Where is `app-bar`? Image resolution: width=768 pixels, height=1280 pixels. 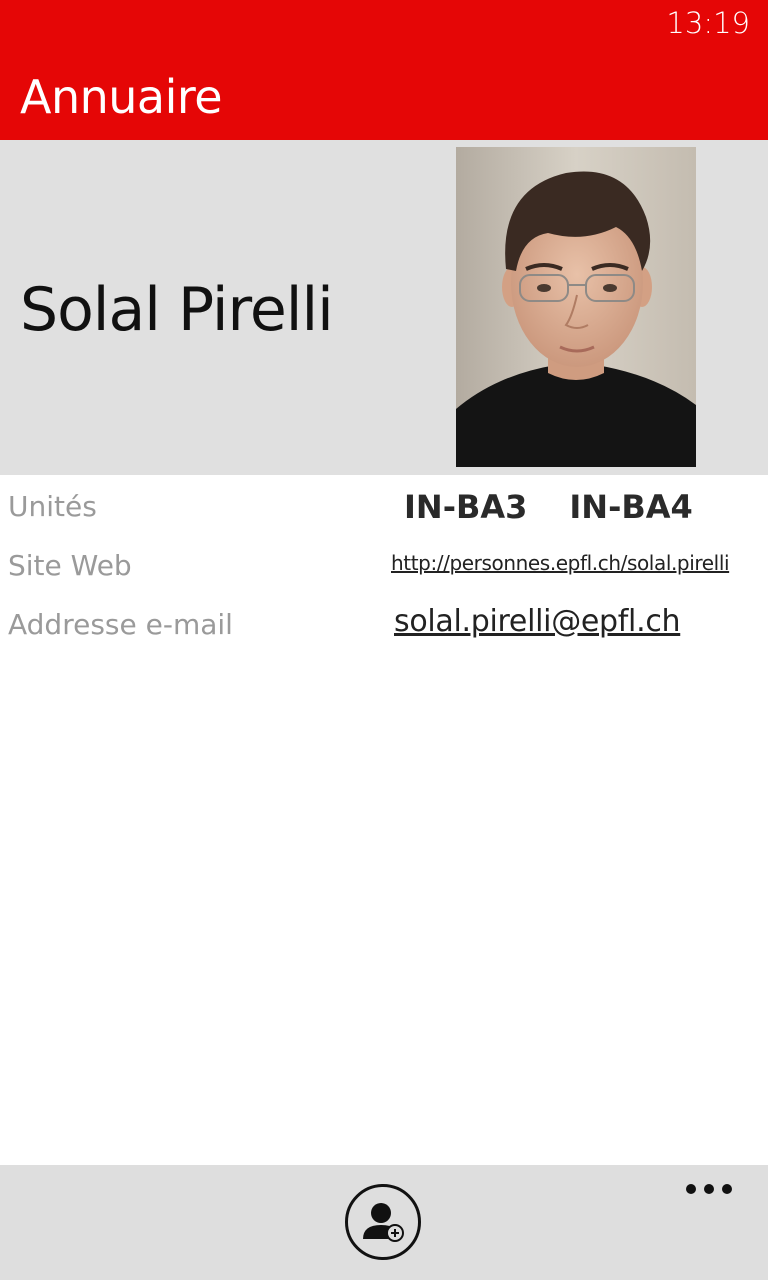 app-bar is located at coordinates (384, 1222).